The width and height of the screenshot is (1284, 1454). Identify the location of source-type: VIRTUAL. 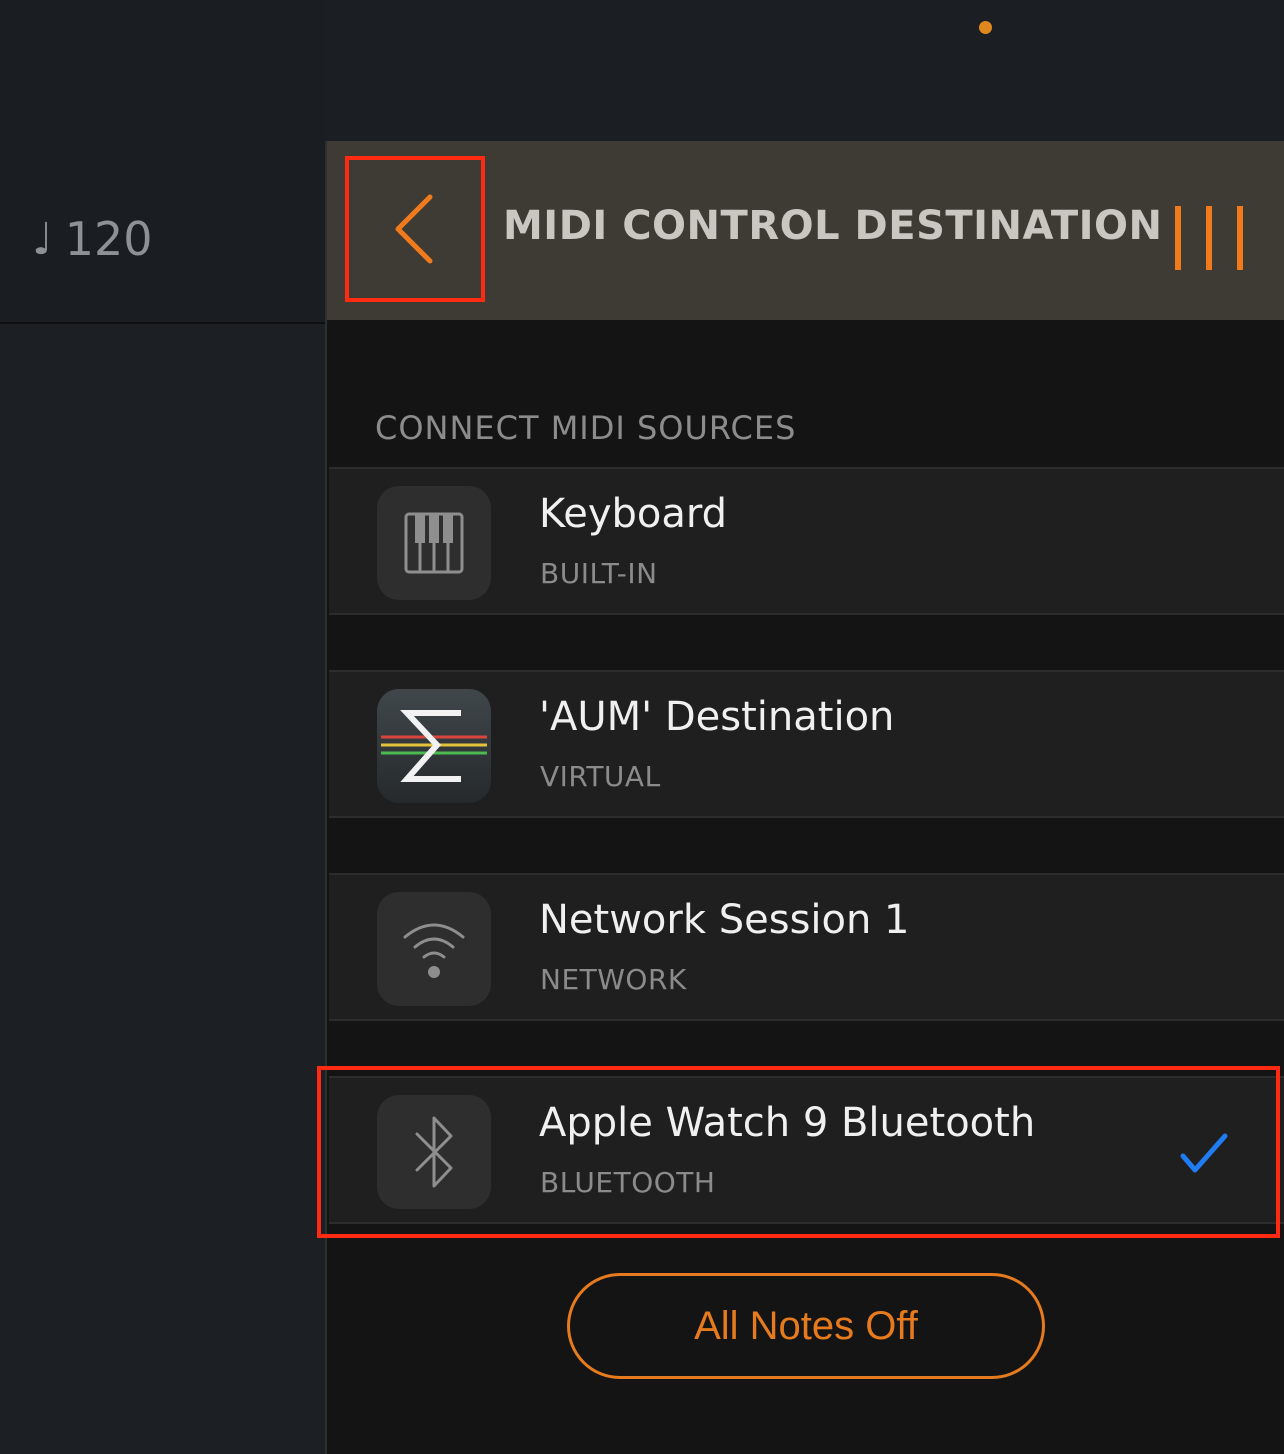
(600, 776).